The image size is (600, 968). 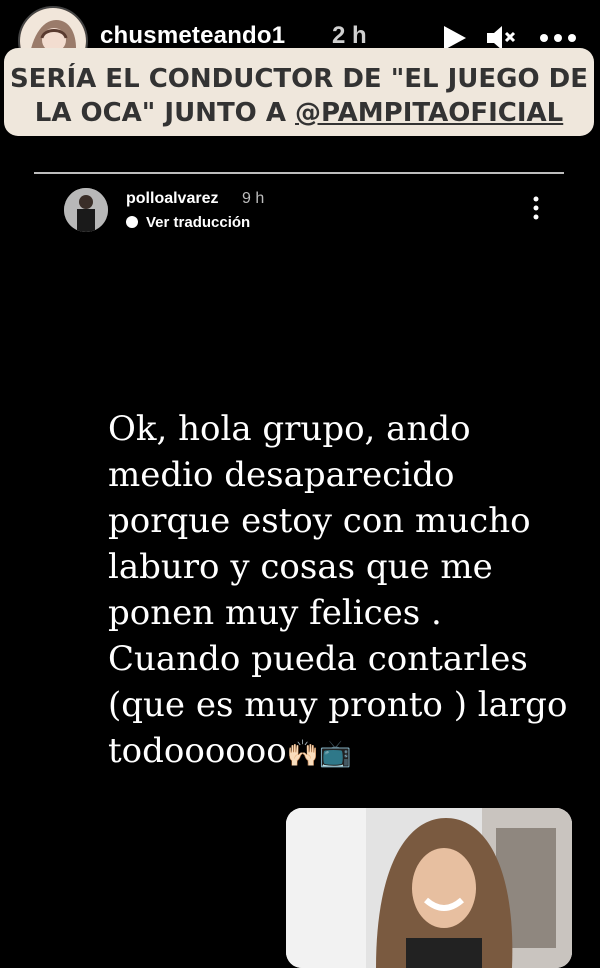 I want to click on raised-hands-emoji: 🙌🏻, so click(x=303, y=754).